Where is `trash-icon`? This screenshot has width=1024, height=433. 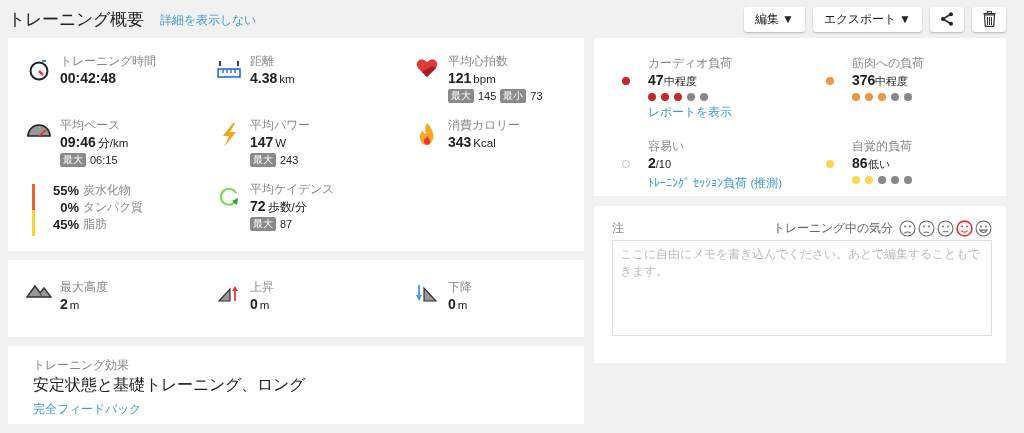
trash-icon is located at coordinates (989, 19).